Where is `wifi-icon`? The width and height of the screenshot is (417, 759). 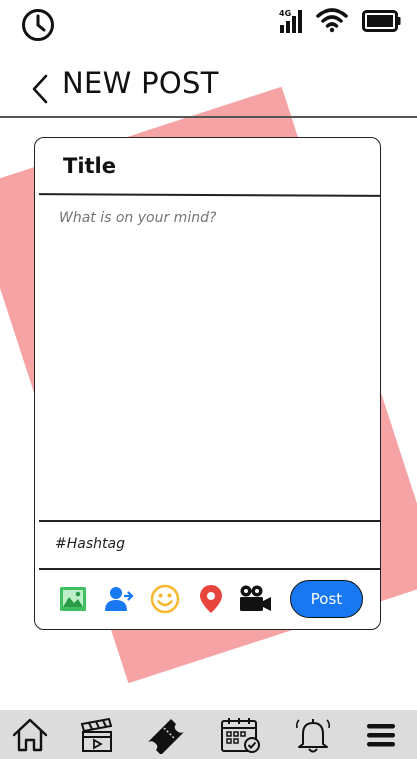 wifi-icon is located at coordinates (332, 20).